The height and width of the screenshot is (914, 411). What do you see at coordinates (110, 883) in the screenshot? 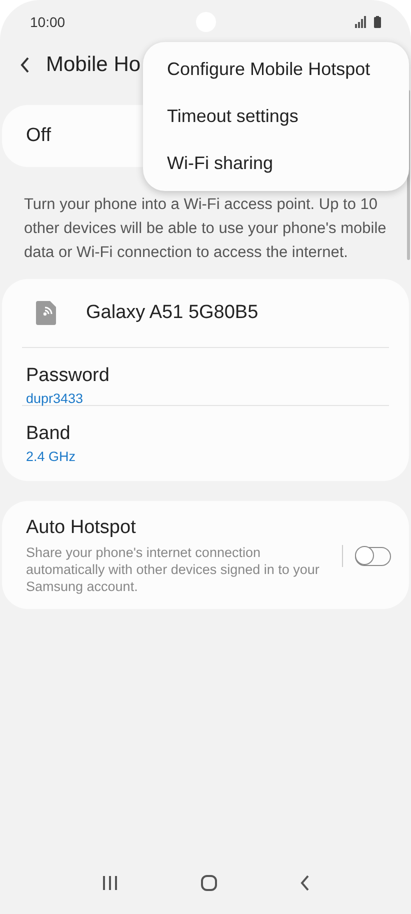
I see `recent-apps-icon` at bounding box center [110, 883].